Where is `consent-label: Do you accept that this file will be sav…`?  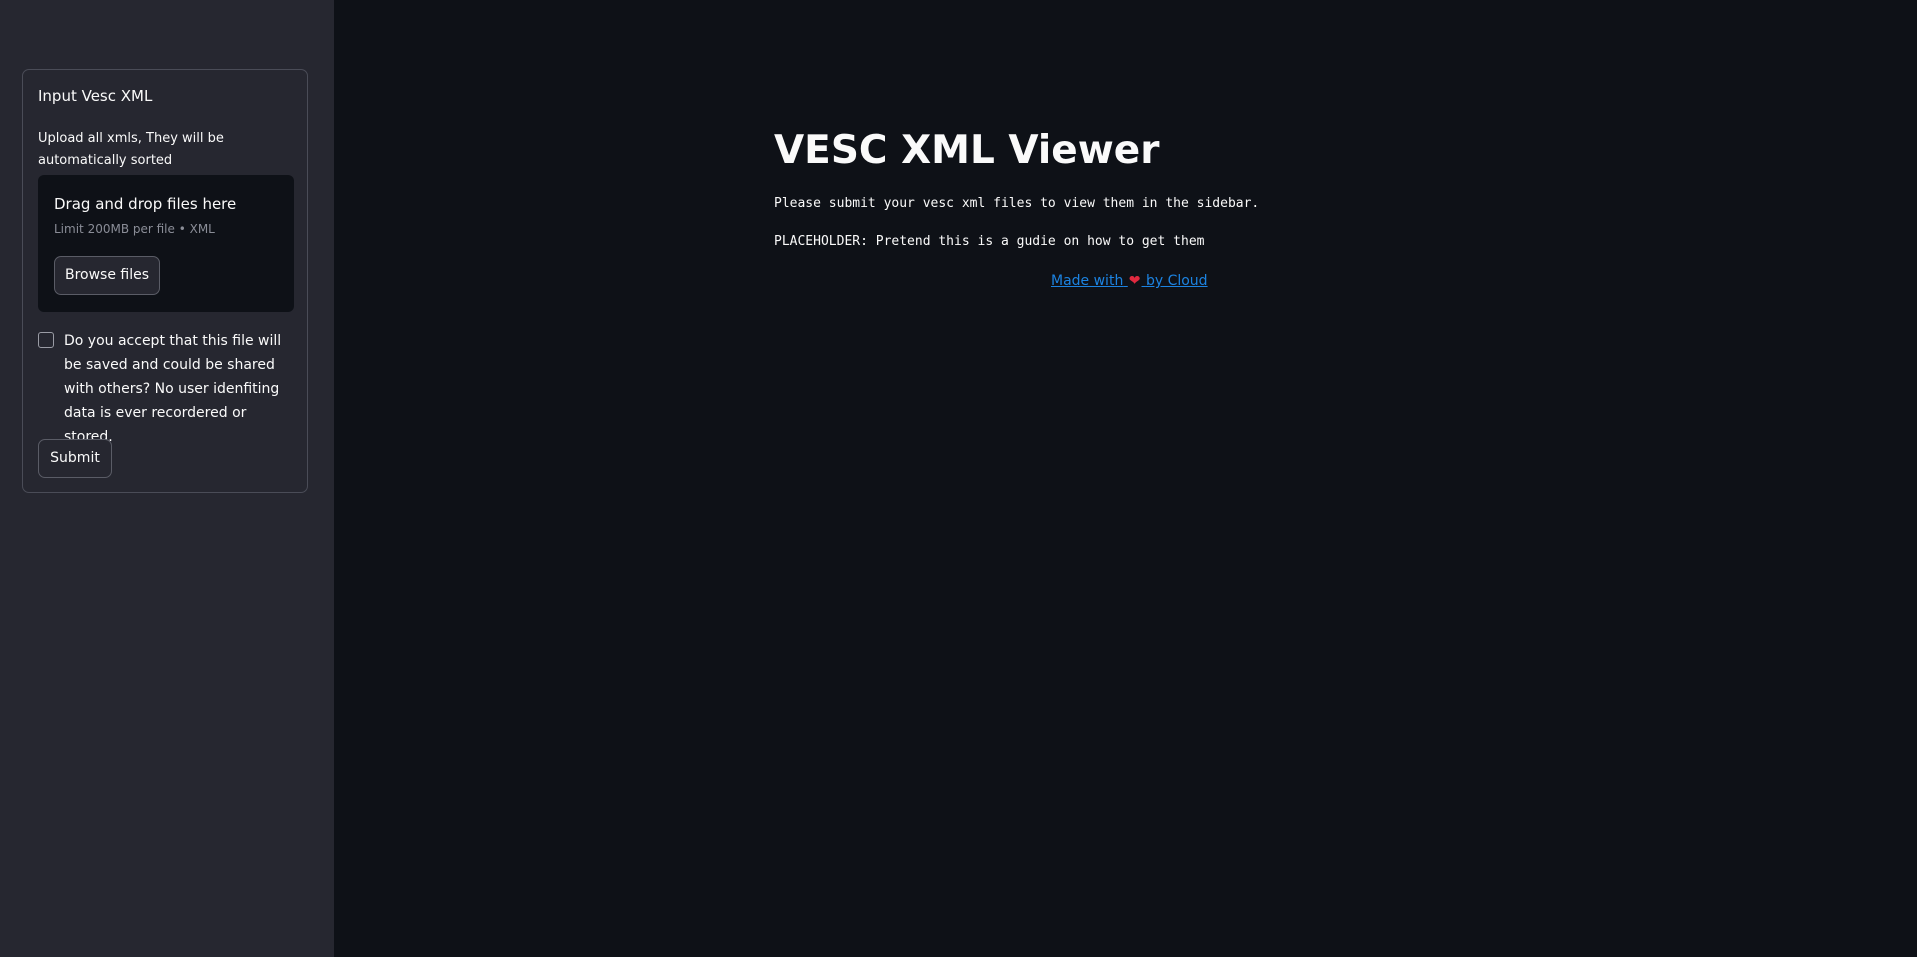 consent-label: Do you accept that this file will be sav… is located at coordinates (179, 389).